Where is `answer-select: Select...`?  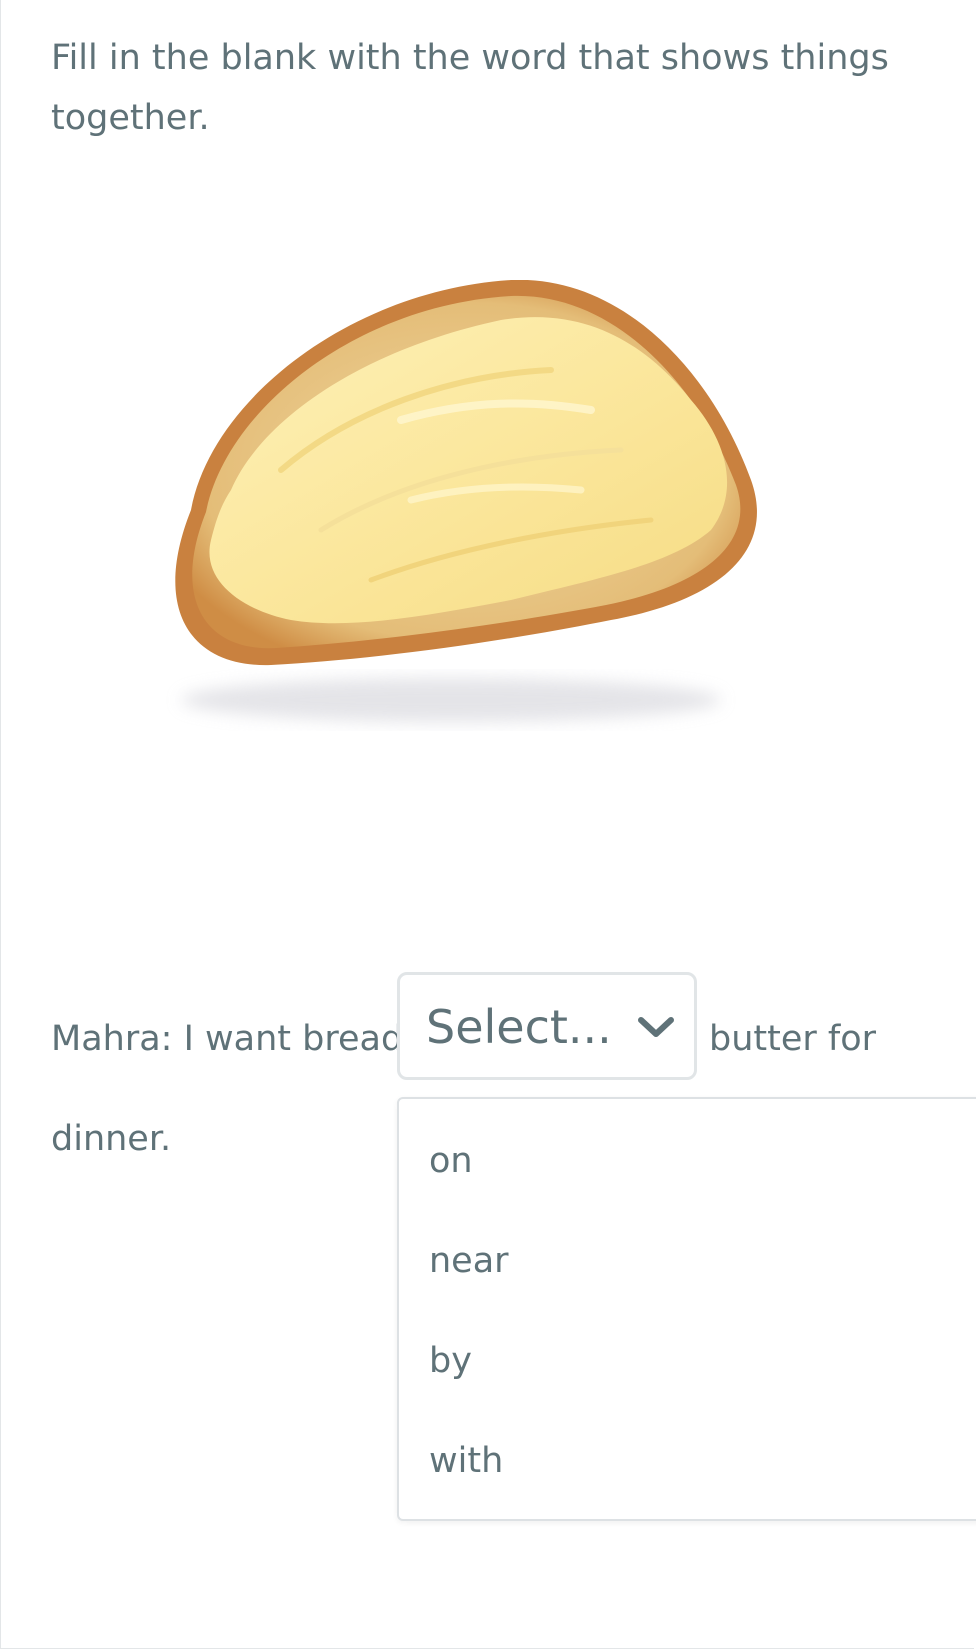 answer-select: Select... is located at coordinates (547, 1026).